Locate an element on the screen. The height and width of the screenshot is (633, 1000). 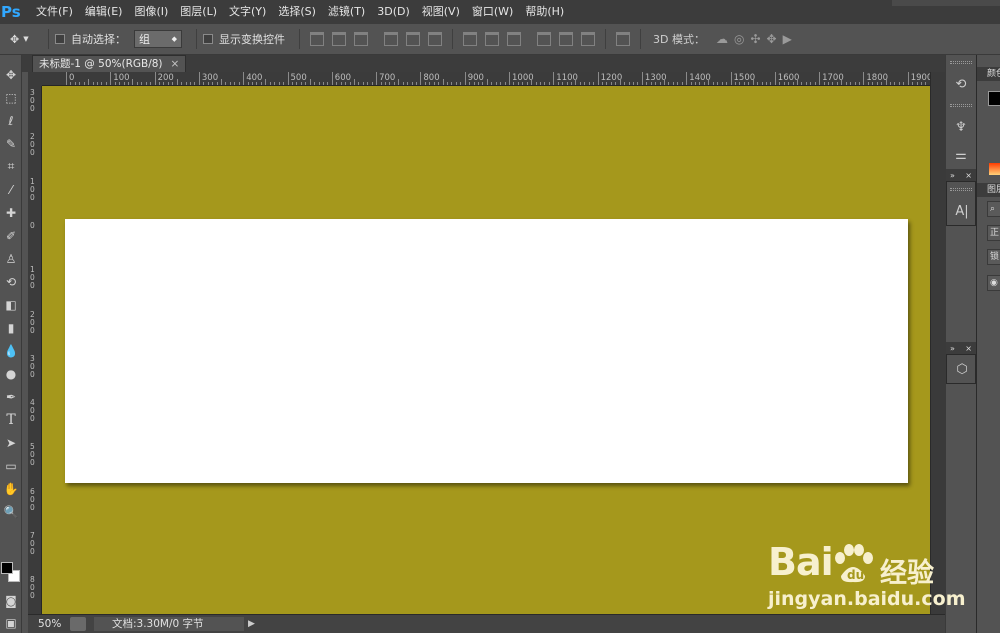
brush-tool-icon: ✐ is located at coordinates (11, 235).